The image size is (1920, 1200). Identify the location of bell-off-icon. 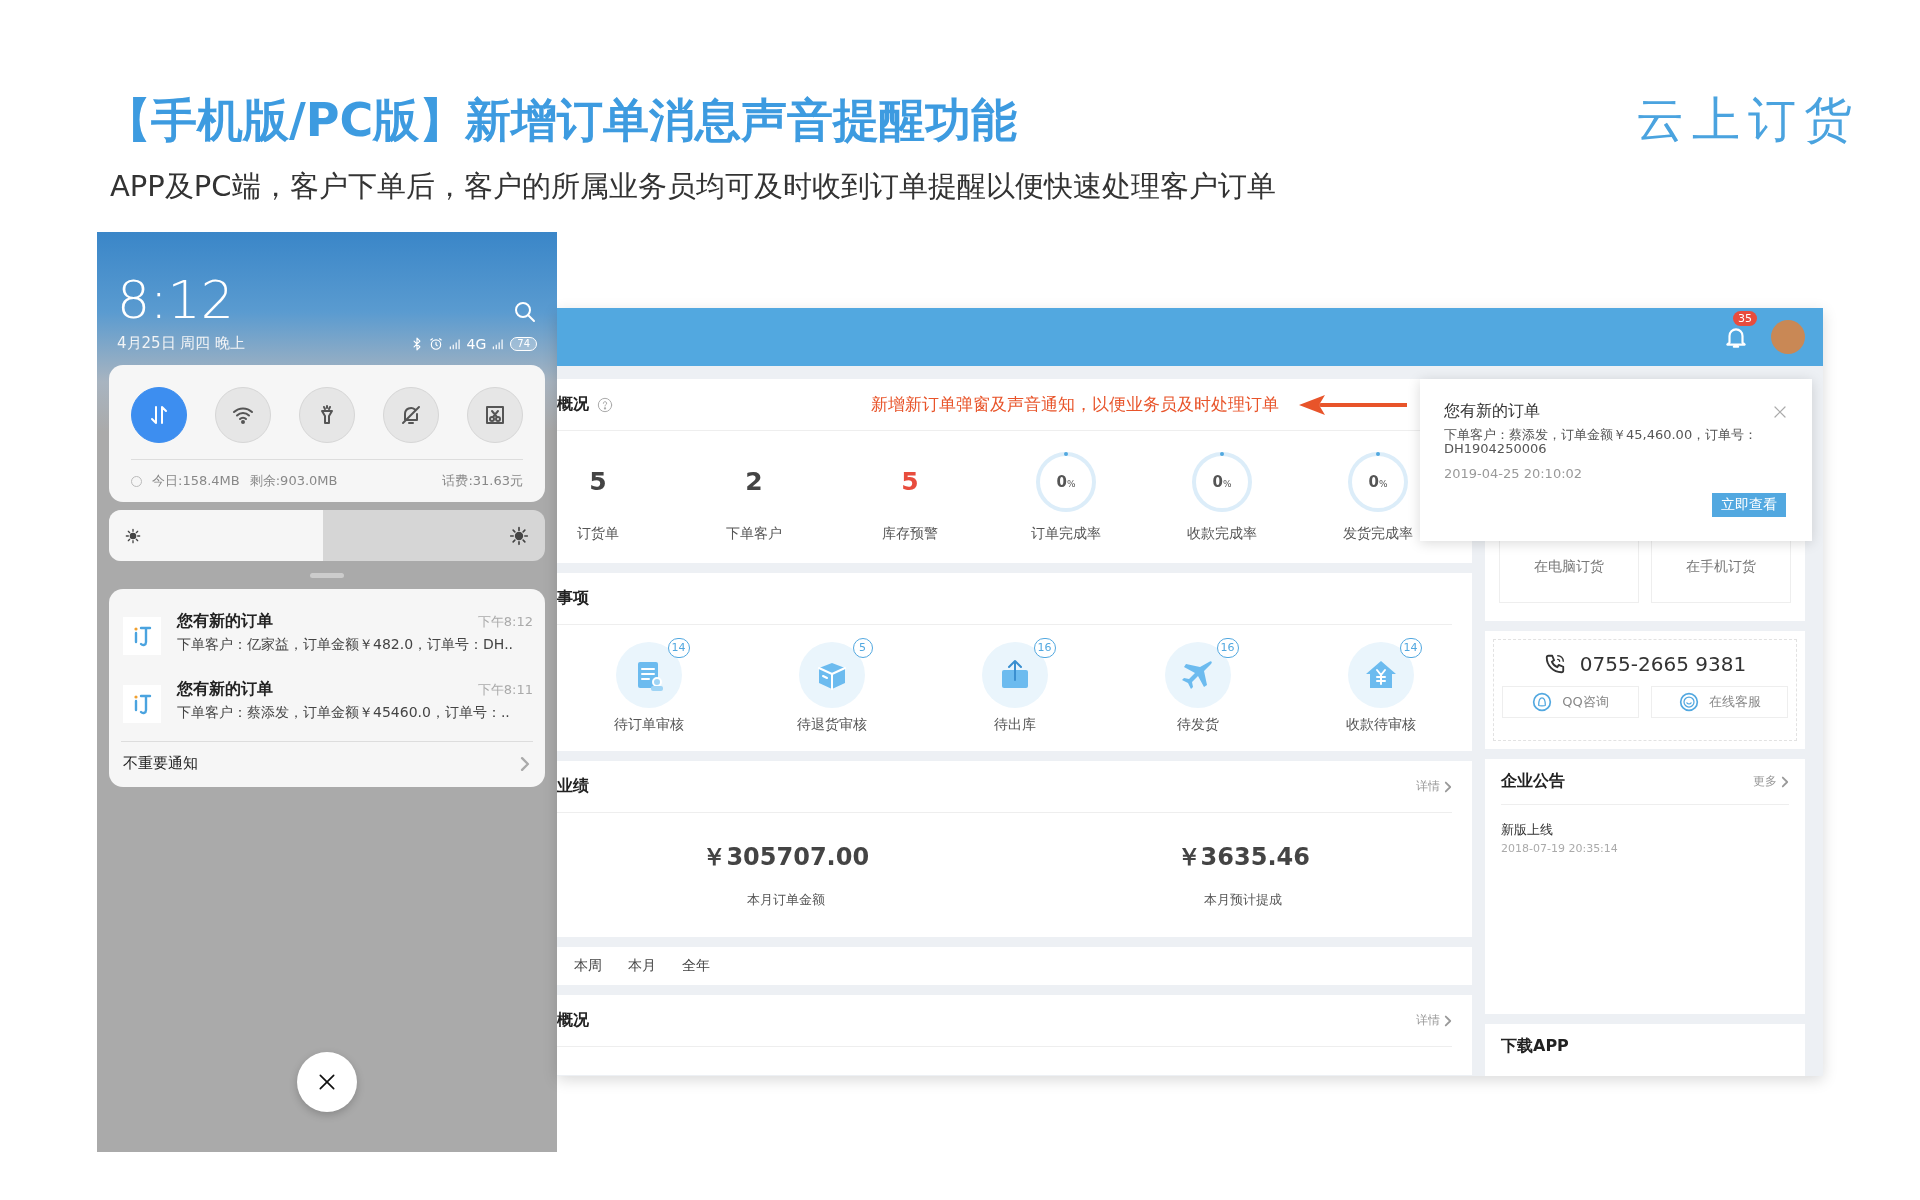
(411, 415).